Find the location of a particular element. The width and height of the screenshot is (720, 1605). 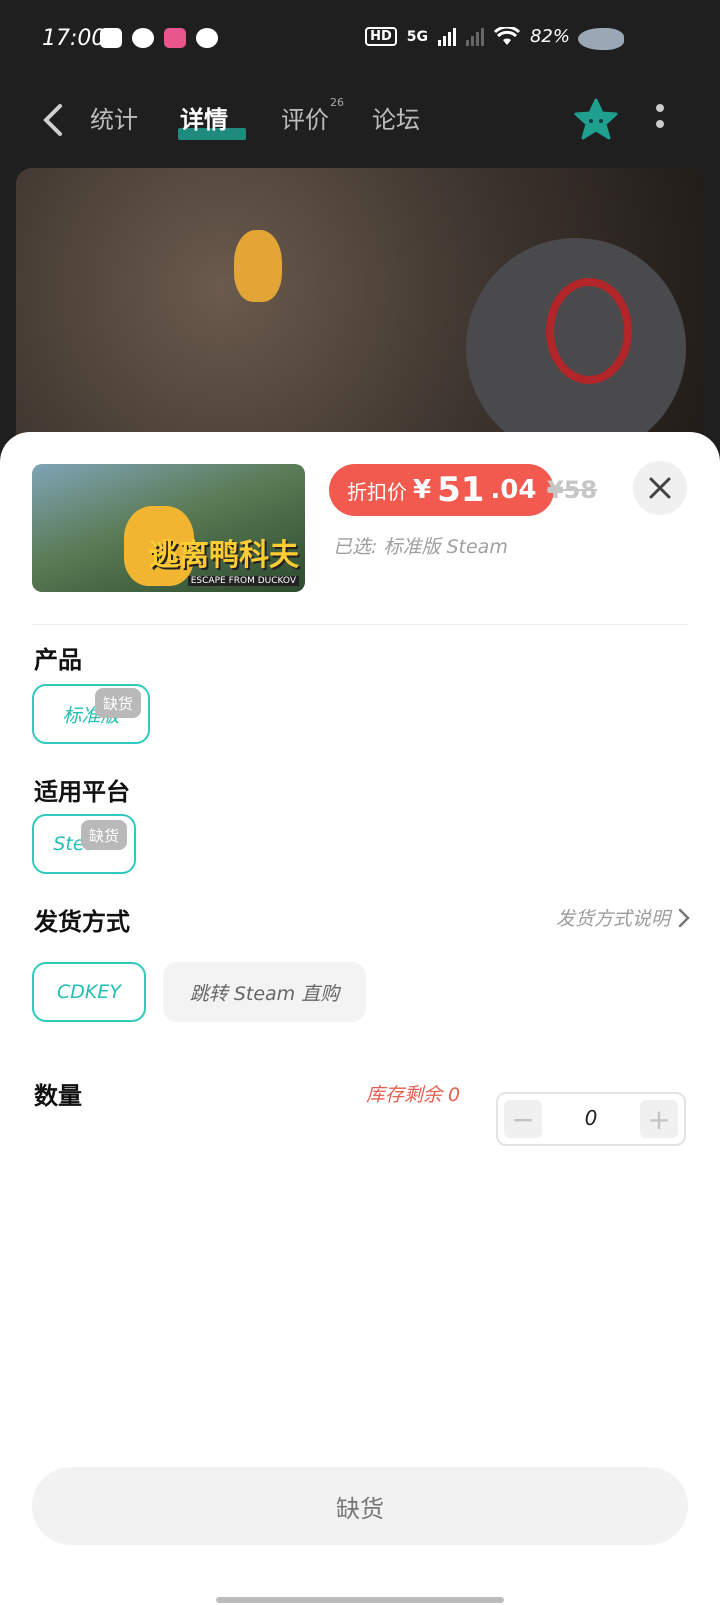

battery-level: 82% is located at coordinates (549, 36).